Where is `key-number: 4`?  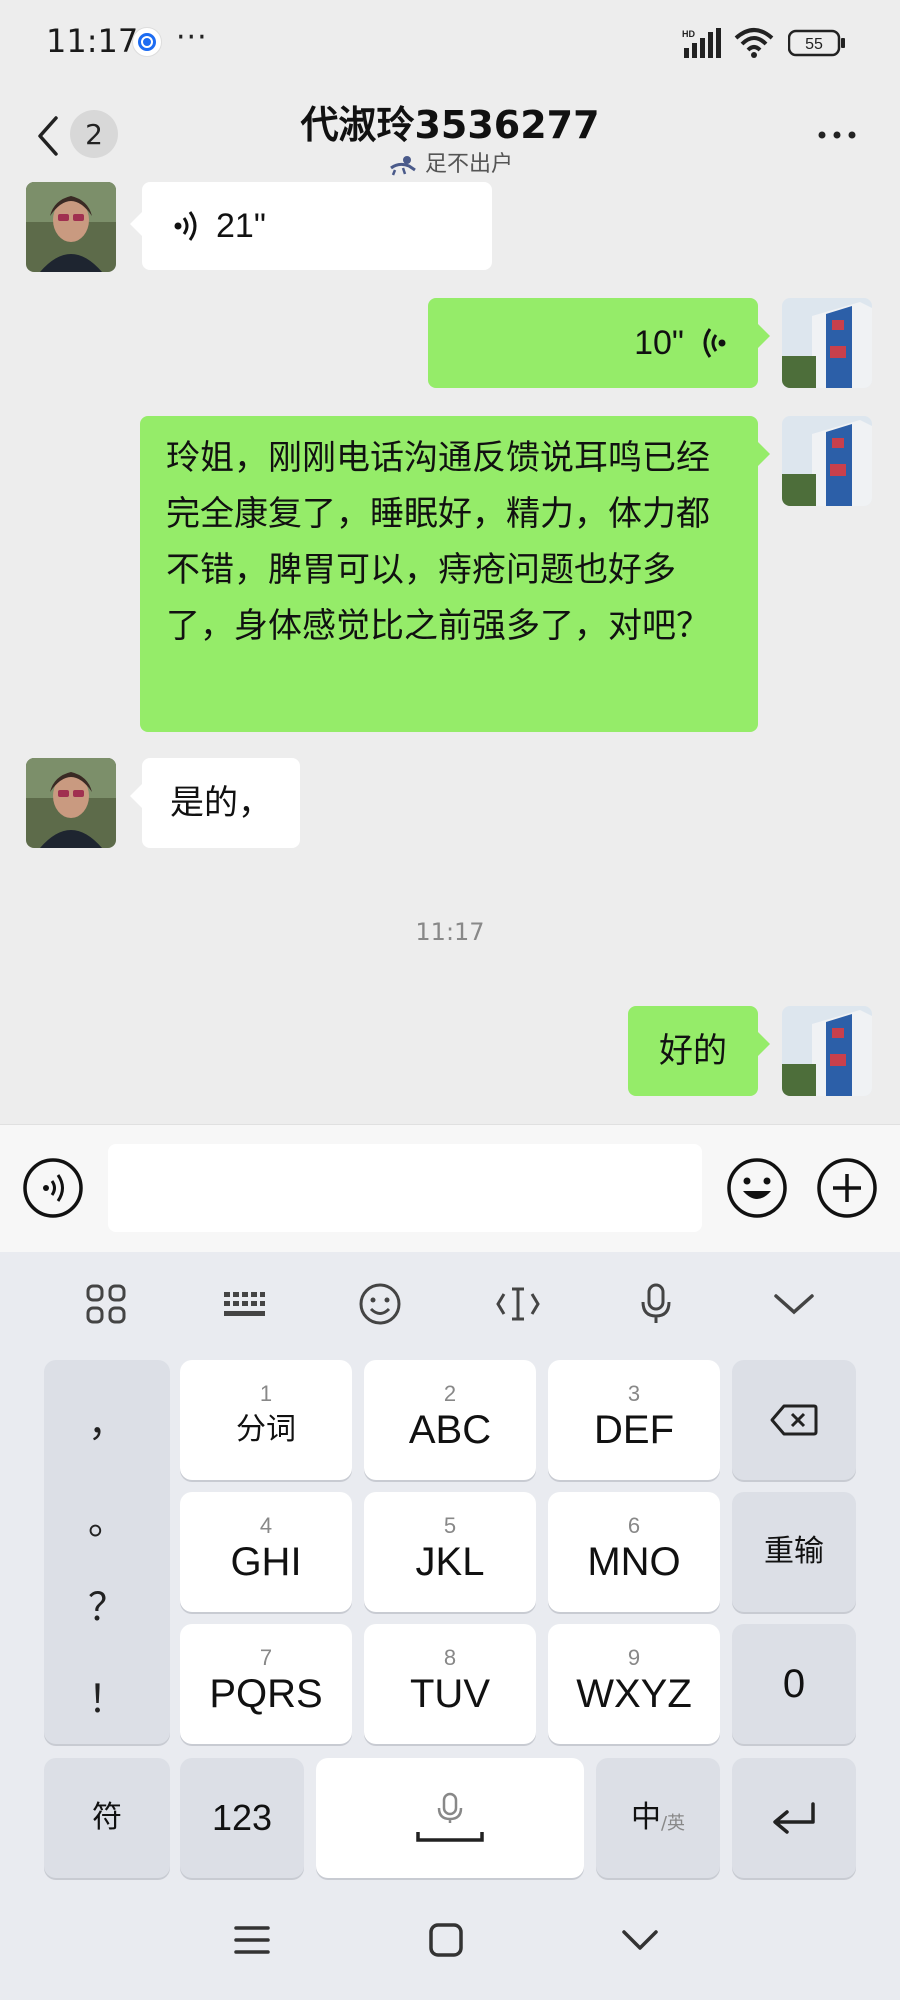
key-number: 4 is located at coordinates (266, 1525).